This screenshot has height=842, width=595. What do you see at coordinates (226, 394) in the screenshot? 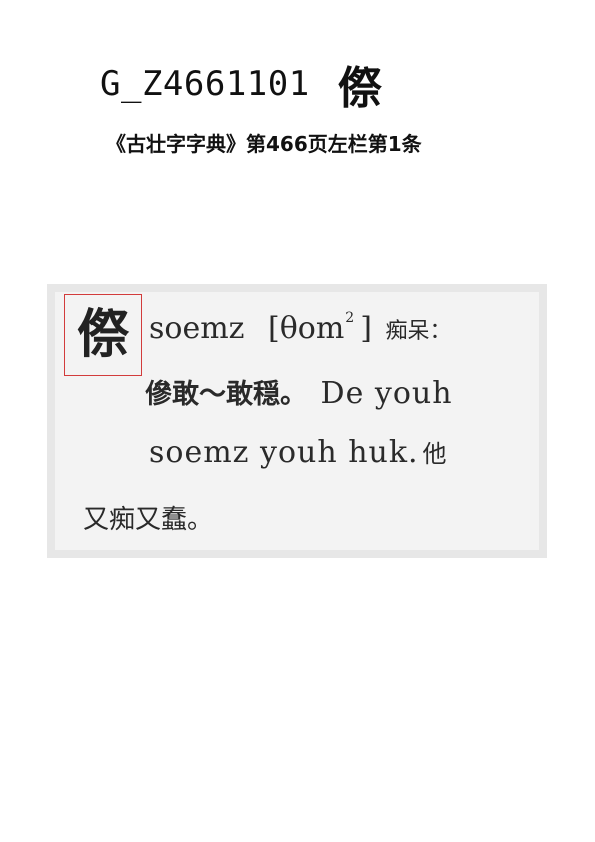
I see `compound-text: 傪敢～敢穏。` at bounding box center [226, 394].